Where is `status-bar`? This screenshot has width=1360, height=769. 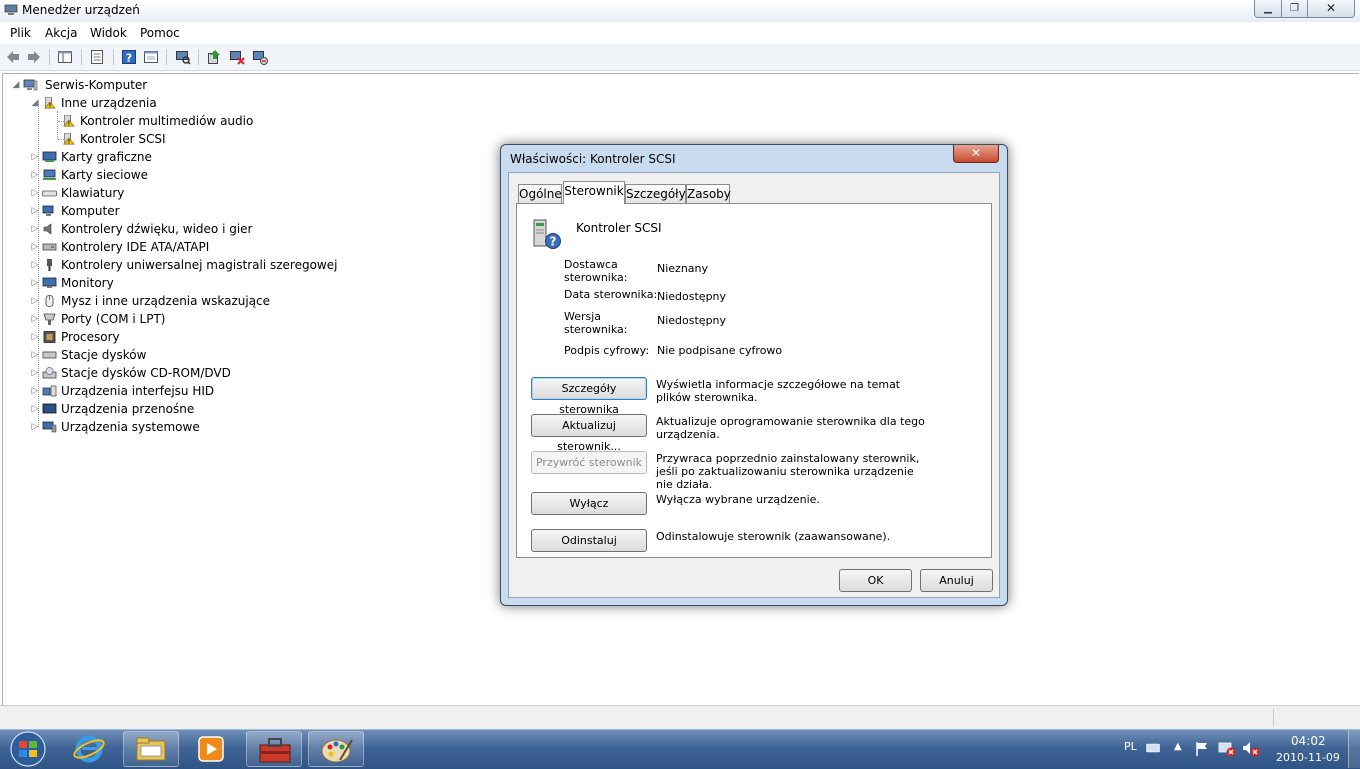 status-bar is located at coordinates (680, 717).